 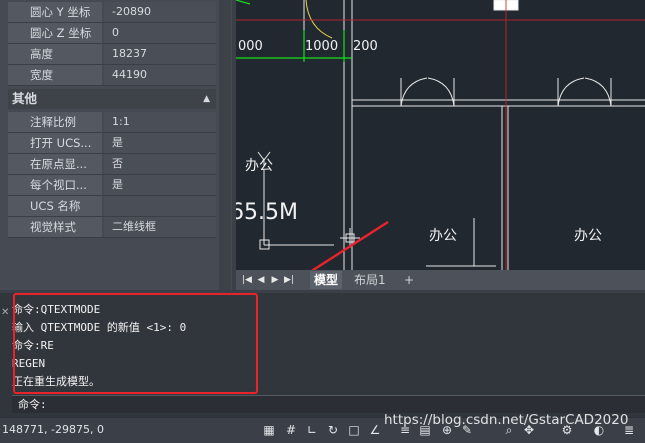 I want to click on previous-tab-icon: ◀, so click(x=261, y=280).